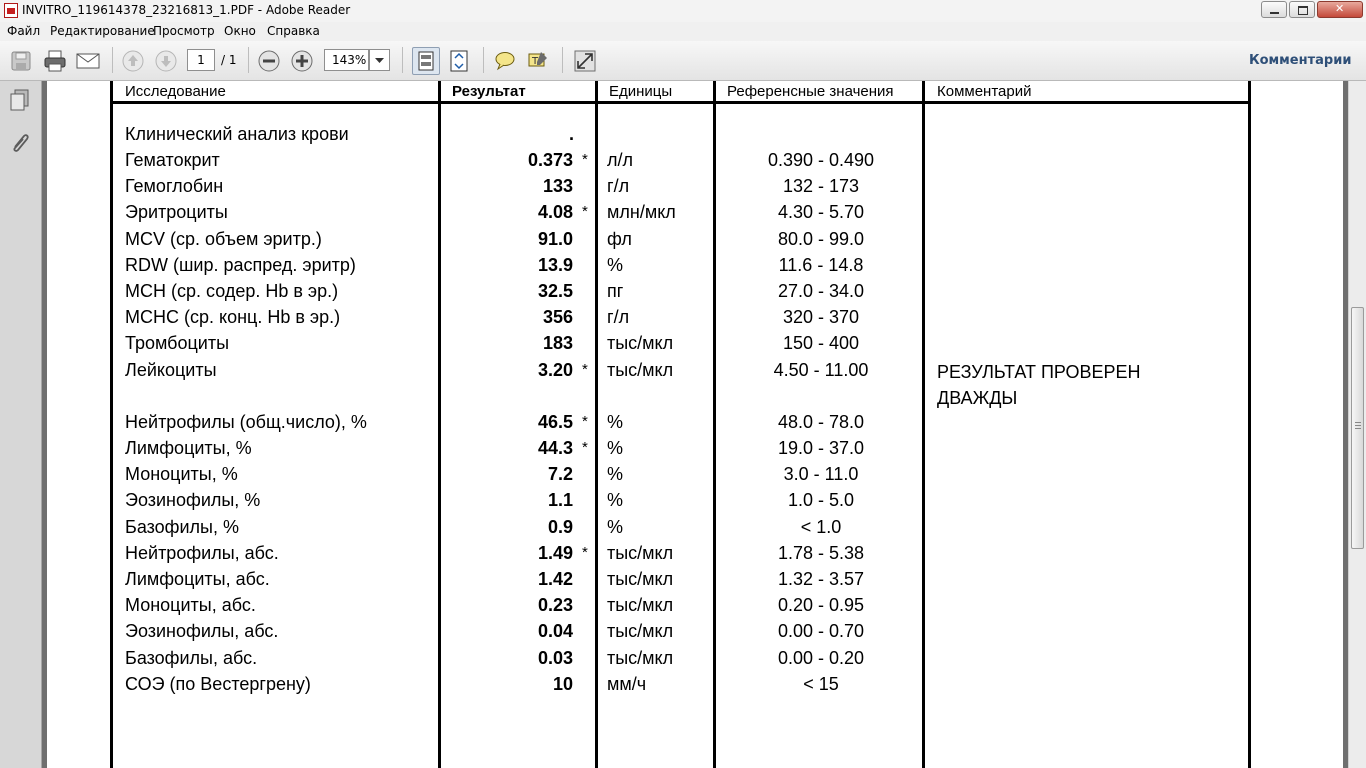 Image resolution: width=1366 pixels, height=768 pixels. Describe the element at coordinates (240, 264) in the screenshot. I see `analyte-name: RDW (шир. распред. эритр)` at that location.